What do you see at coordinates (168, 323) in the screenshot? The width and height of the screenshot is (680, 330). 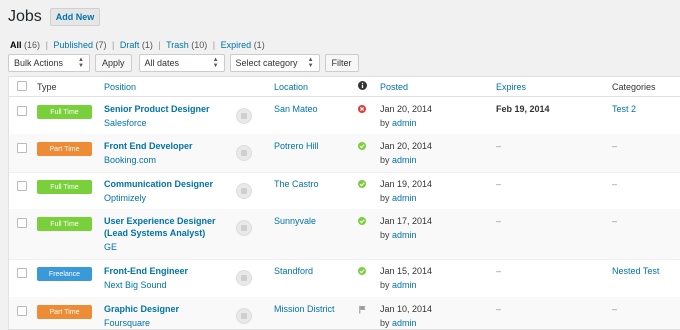 I see `company-link: Foursquare` at bounding box center [168, 323].